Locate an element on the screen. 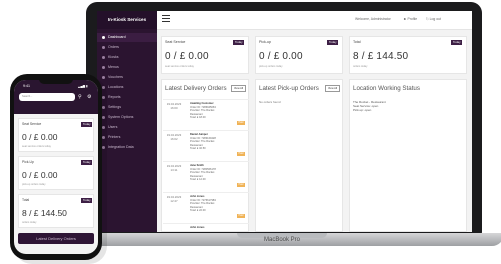  signal-battery-icon: ▂▄▆ ▮ is located at coordinates (83, 86).